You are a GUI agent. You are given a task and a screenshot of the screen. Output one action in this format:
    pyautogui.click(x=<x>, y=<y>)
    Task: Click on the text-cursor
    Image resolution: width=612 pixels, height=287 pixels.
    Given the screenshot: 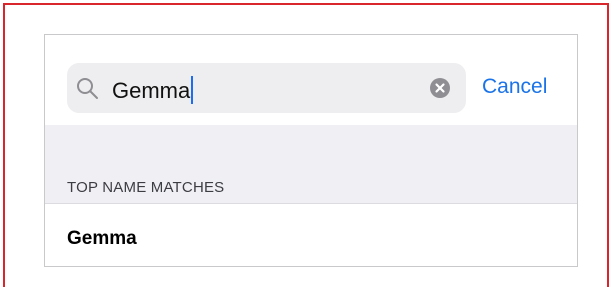 What is the action you would take?
    pyautogui.click(x=192, y=90)
    